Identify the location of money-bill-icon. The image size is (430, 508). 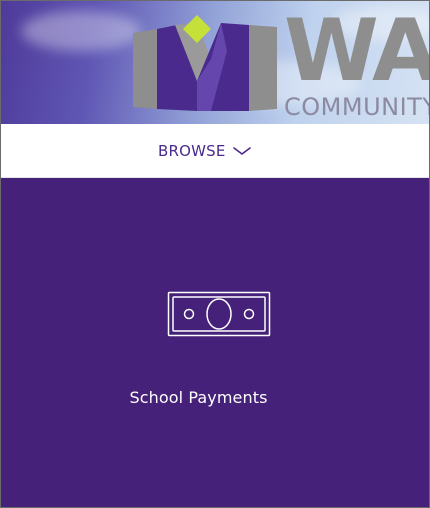
(219, 314).